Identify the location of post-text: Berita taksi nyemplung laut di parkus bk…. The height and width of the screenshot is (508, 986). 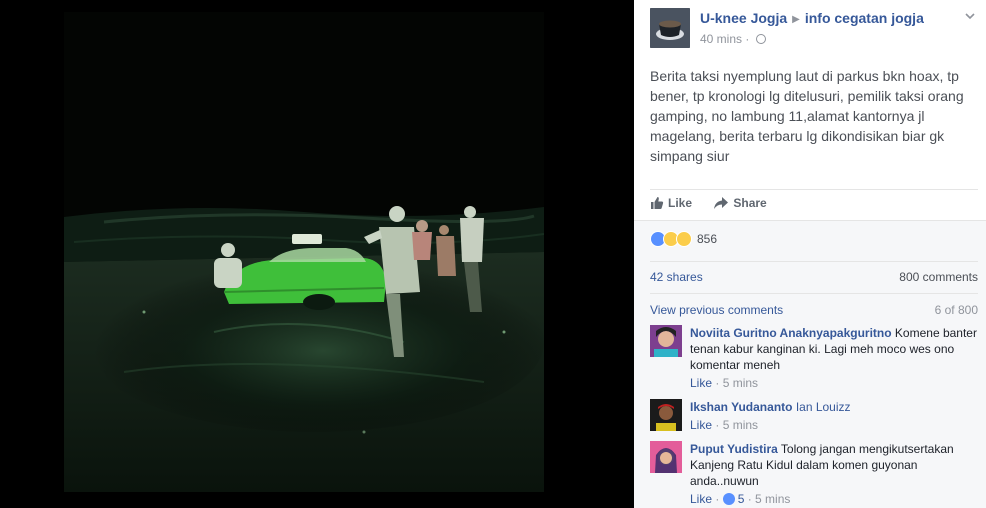
(807, 116).